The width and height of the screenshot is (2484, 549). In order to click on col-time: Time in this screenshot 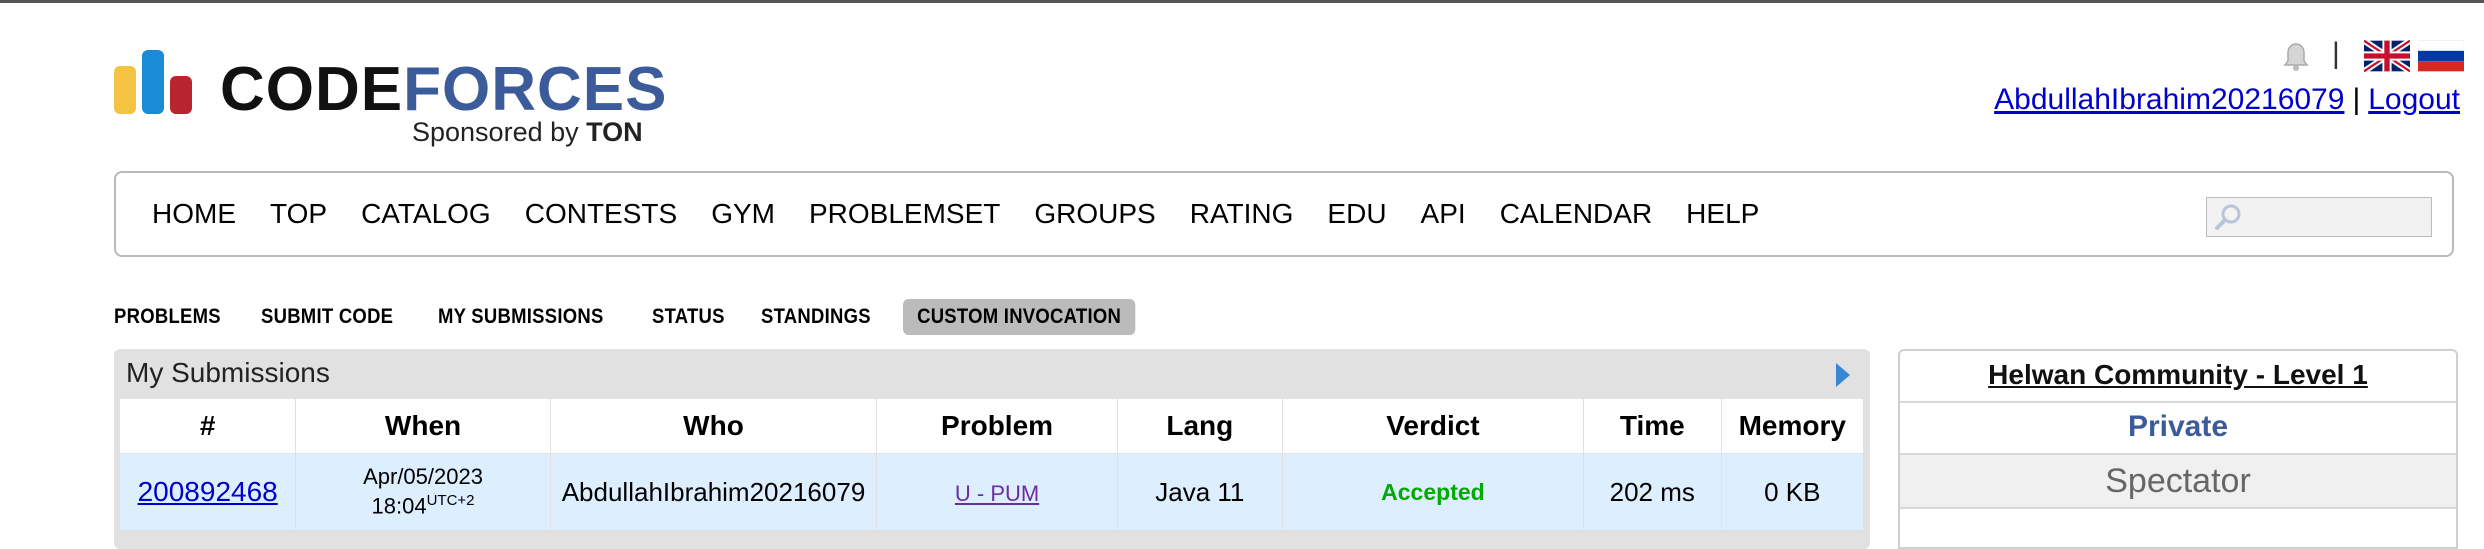, I will do `click(1652, 426)`.